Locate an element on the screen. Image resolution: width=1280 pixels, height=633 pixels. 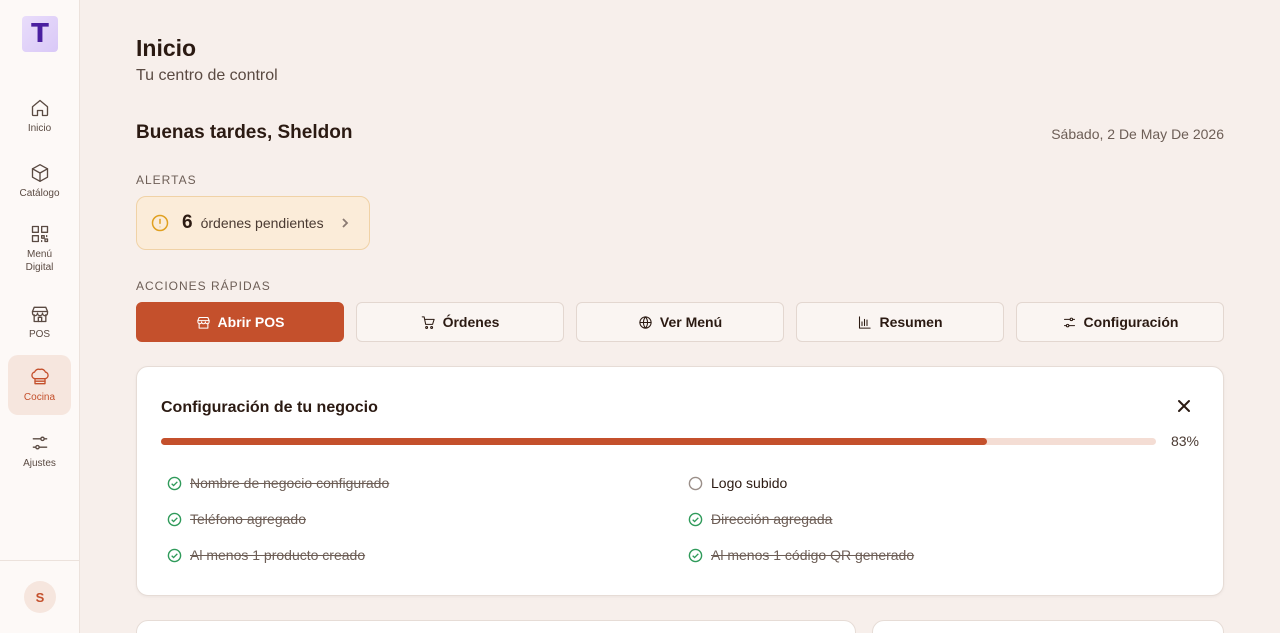
alert-count: 6 is located at coordinates (187, 222).